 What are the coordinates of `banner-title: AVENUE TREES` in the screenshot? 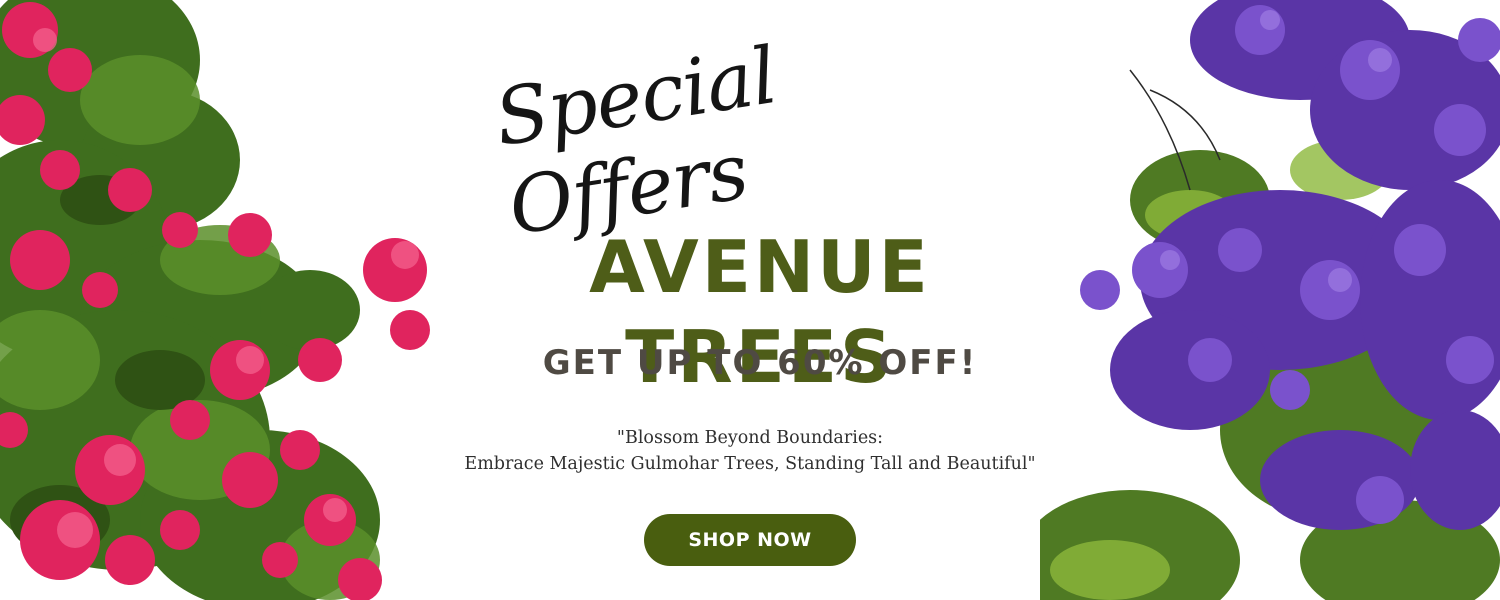 It's located at (760, 312).